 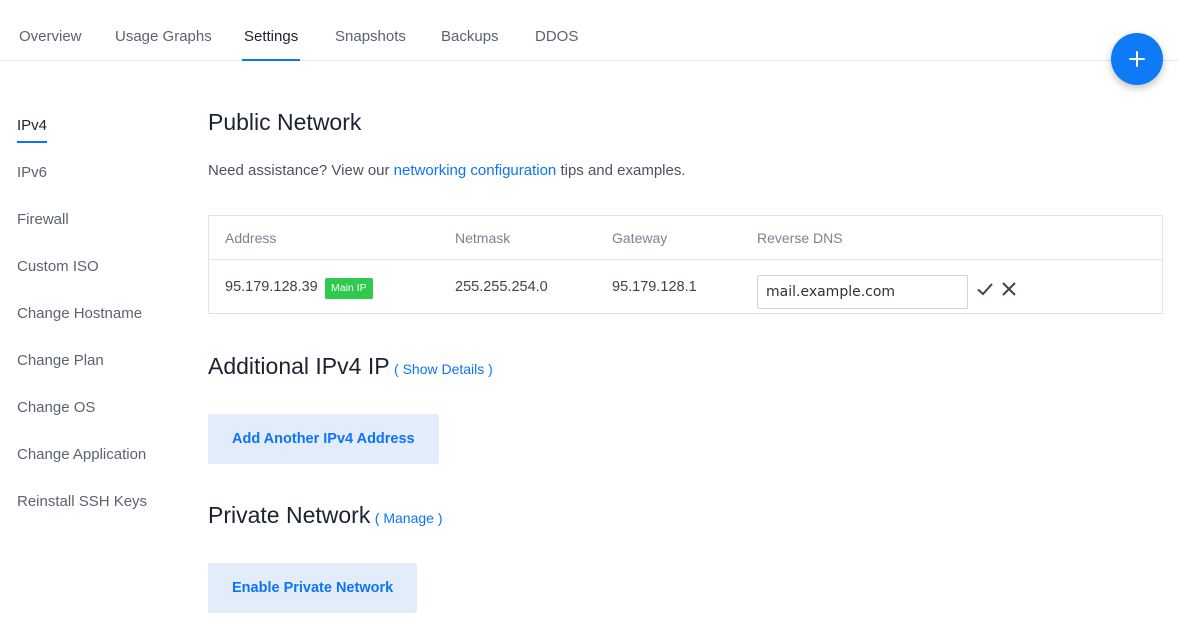 I want to click on header-gateway: Gateway, so click(x=640, y=238).